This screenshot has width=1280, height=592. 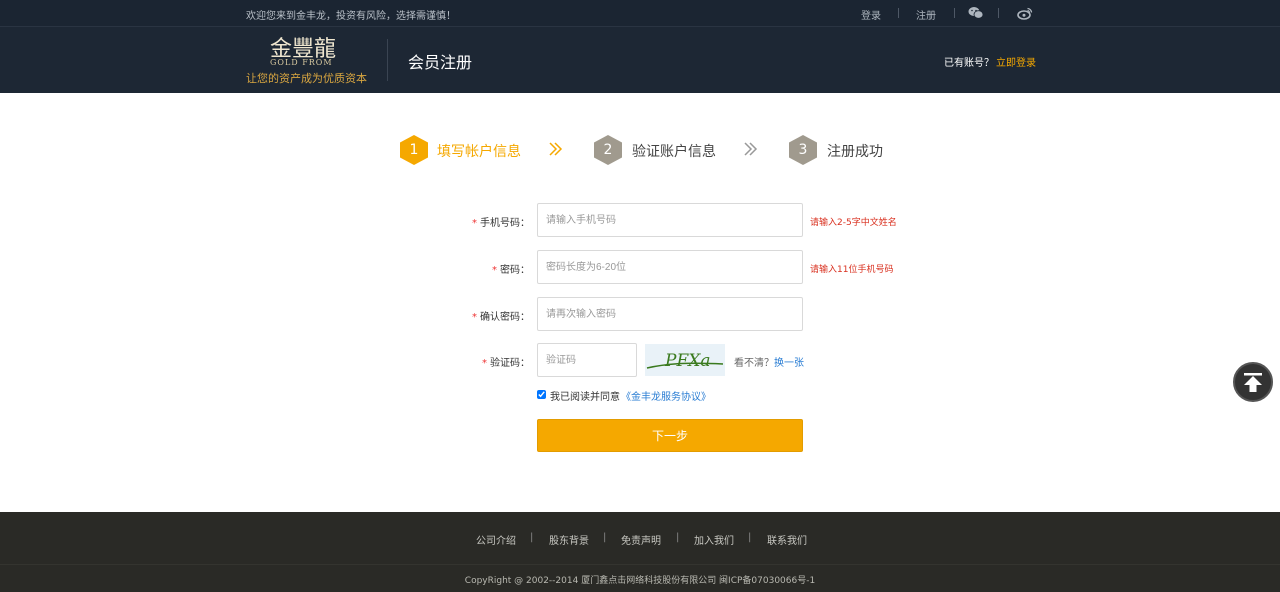 I want to click on phone-hint: 请输入2-5字中文姓名, so click(x=853, y=223).